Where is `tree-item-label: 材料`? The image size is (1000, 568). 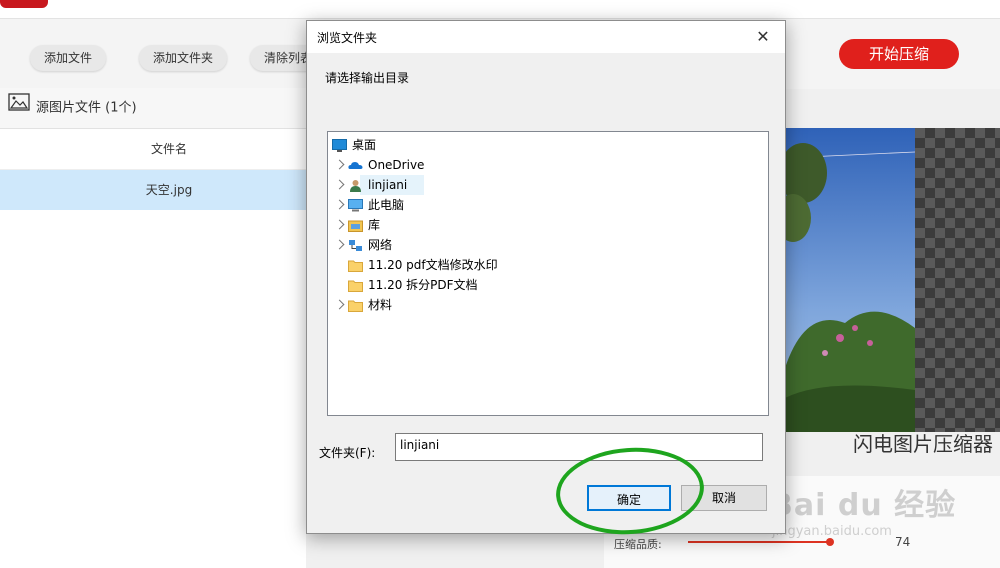 tree-item-label: 材料 is located at coordinates (380, 305).